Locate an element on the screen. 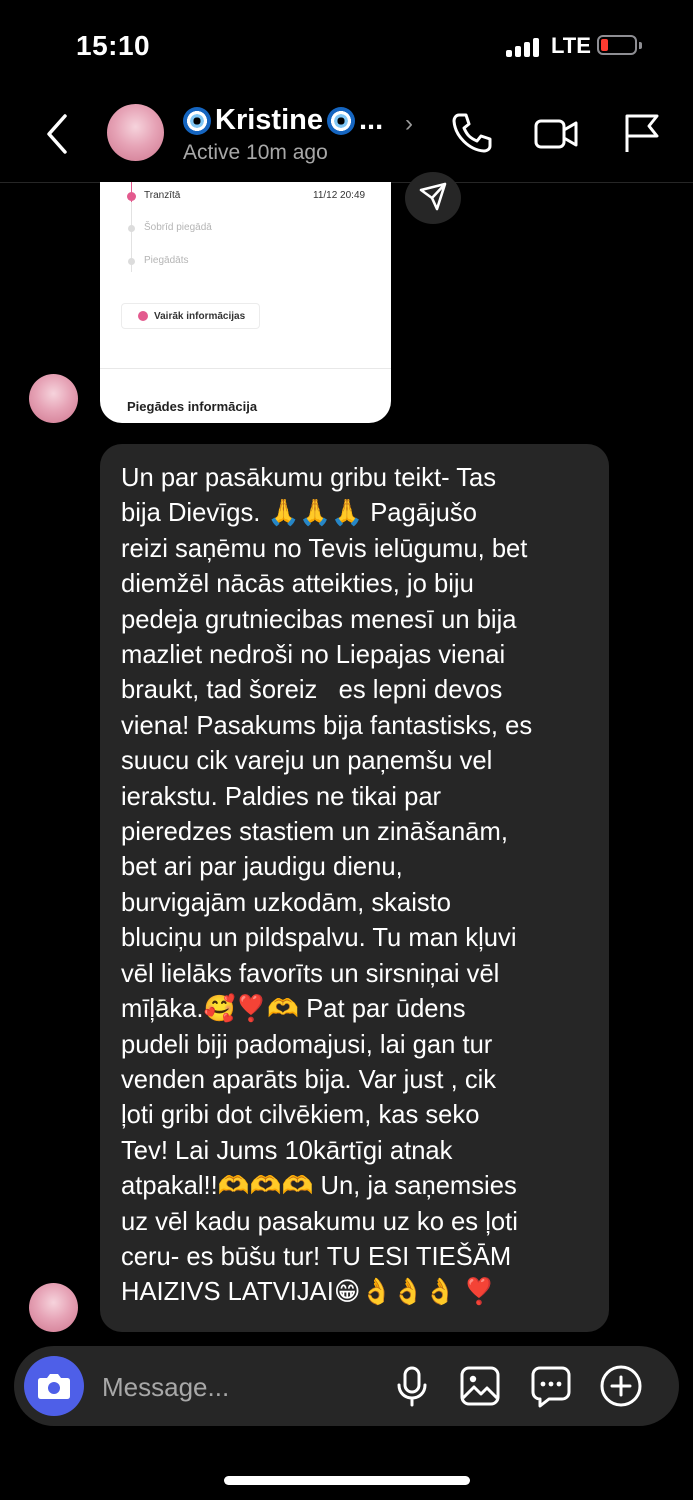 This screenshot has height=1500, width=693. flag-icon is located at coordinates (642, 133).